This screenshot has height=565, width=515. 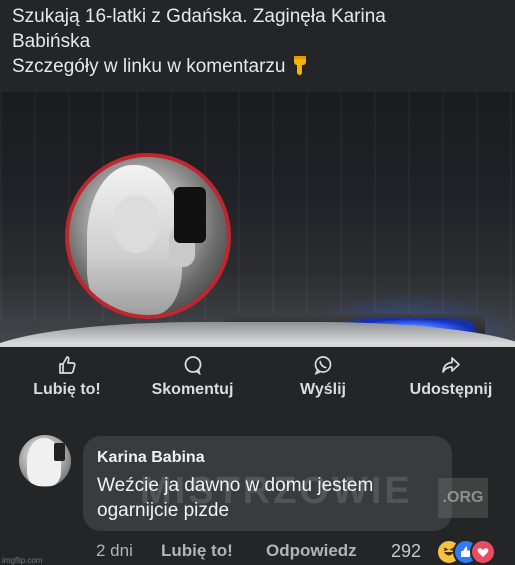 I want to click on share-arrow-icon, so click(x=451, y=365).